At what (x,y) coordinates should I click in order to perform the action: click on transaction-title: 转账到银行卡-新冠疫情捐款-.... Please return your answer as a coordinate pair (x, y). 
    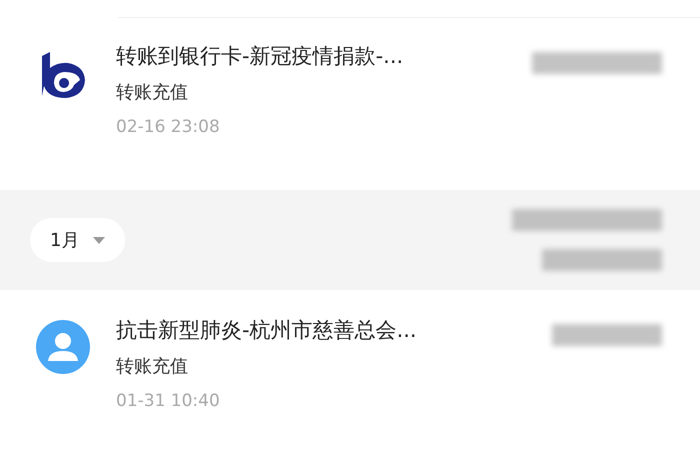
    Looking at the image, I should click on (260, 56).